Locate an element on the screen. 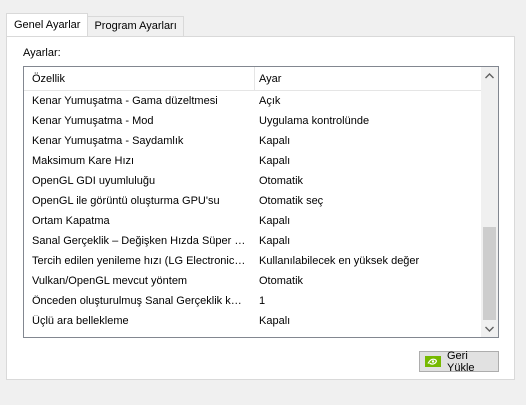 The height and width of the screenshot is (405, 526). scrollbar-thumb is located at coordinates (489, 273).